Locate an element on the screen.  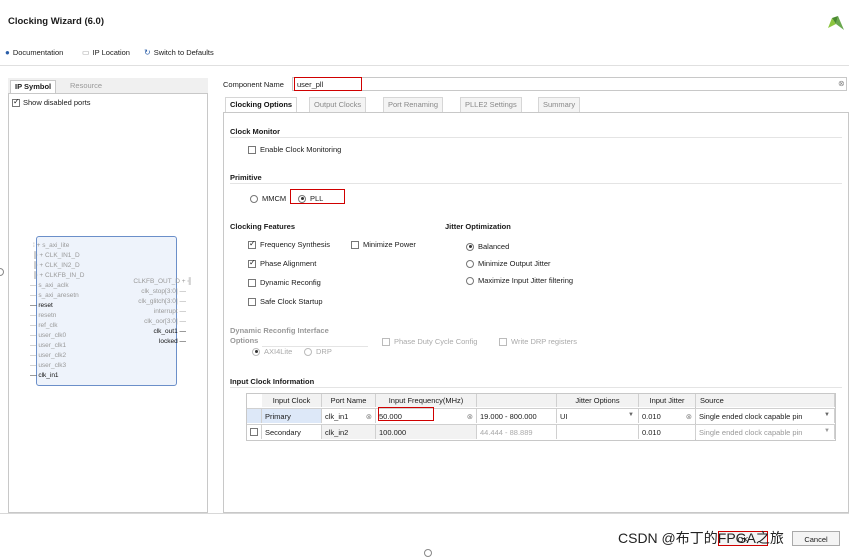
tab-ip-symbol: IP Symbol is located at coordinates (33, 86).